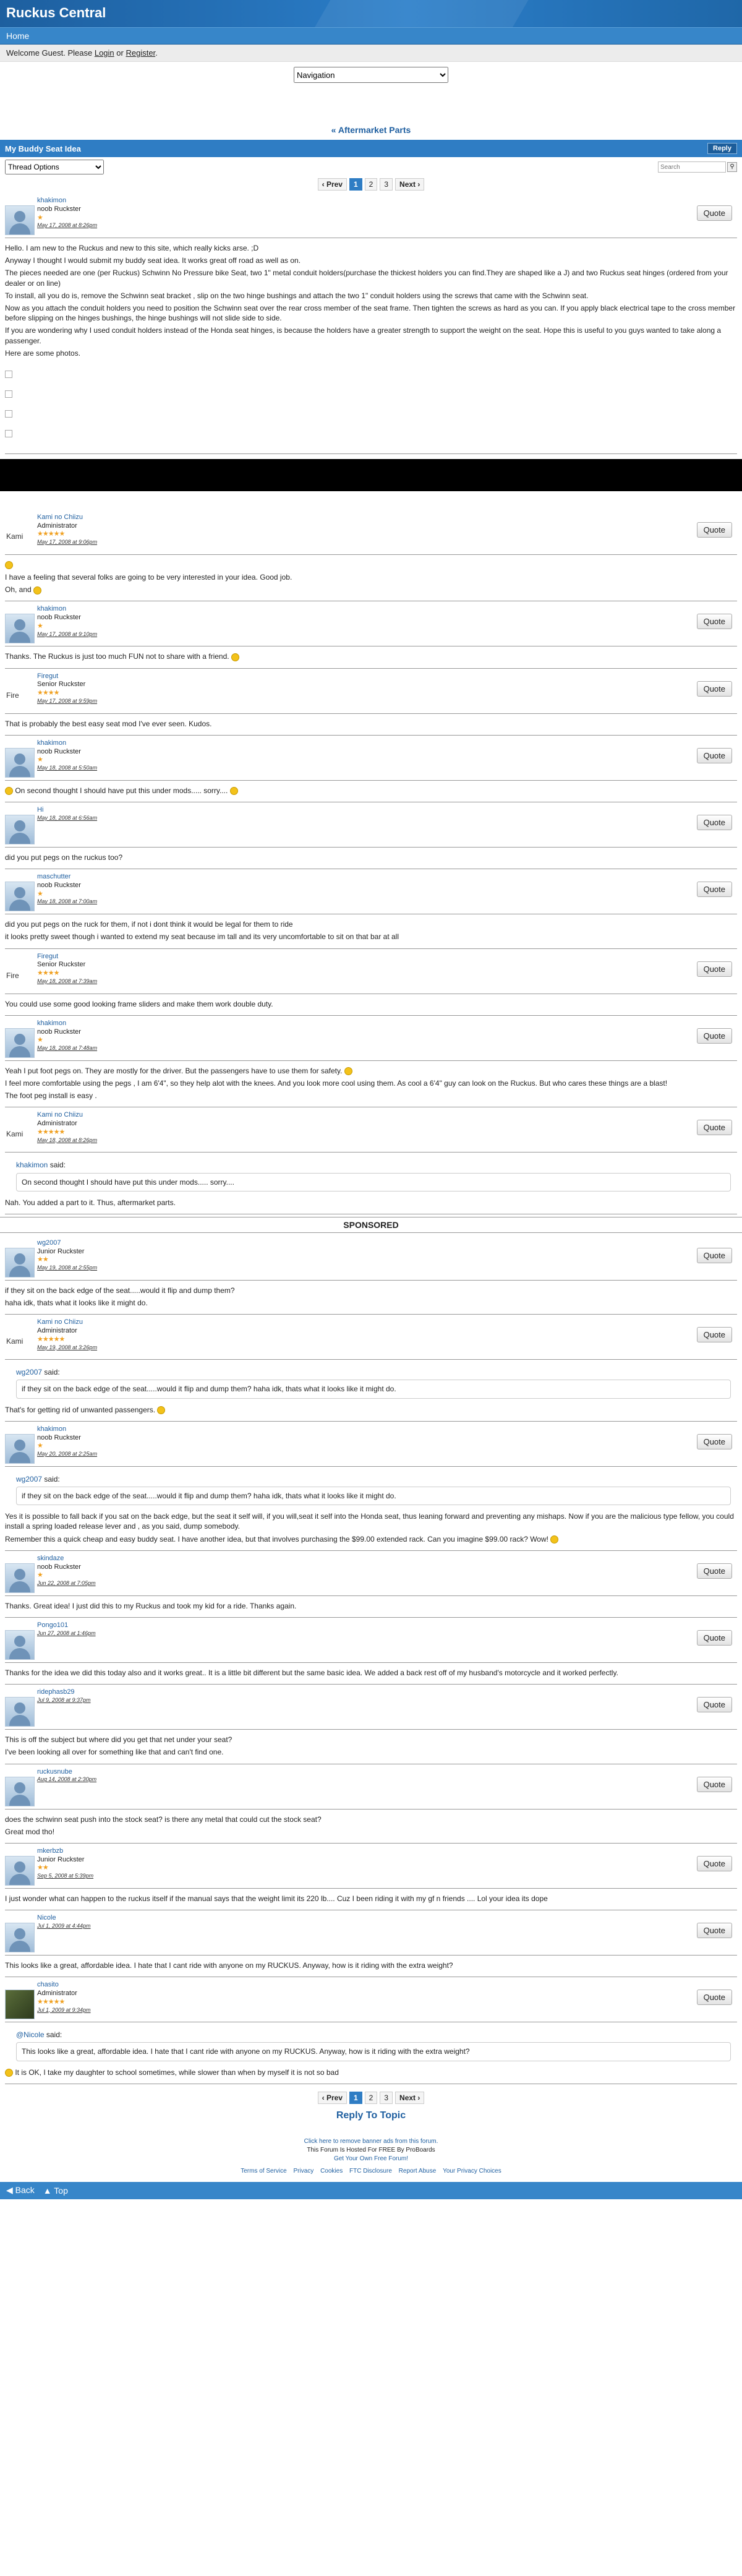 This screenshot has width=742, height=2576. What do you see at coordinates (67, 634) in the screenshot?
I see `post-date-link: May 17, 2008 at 9:10pm` at bounding box center [67, 634].